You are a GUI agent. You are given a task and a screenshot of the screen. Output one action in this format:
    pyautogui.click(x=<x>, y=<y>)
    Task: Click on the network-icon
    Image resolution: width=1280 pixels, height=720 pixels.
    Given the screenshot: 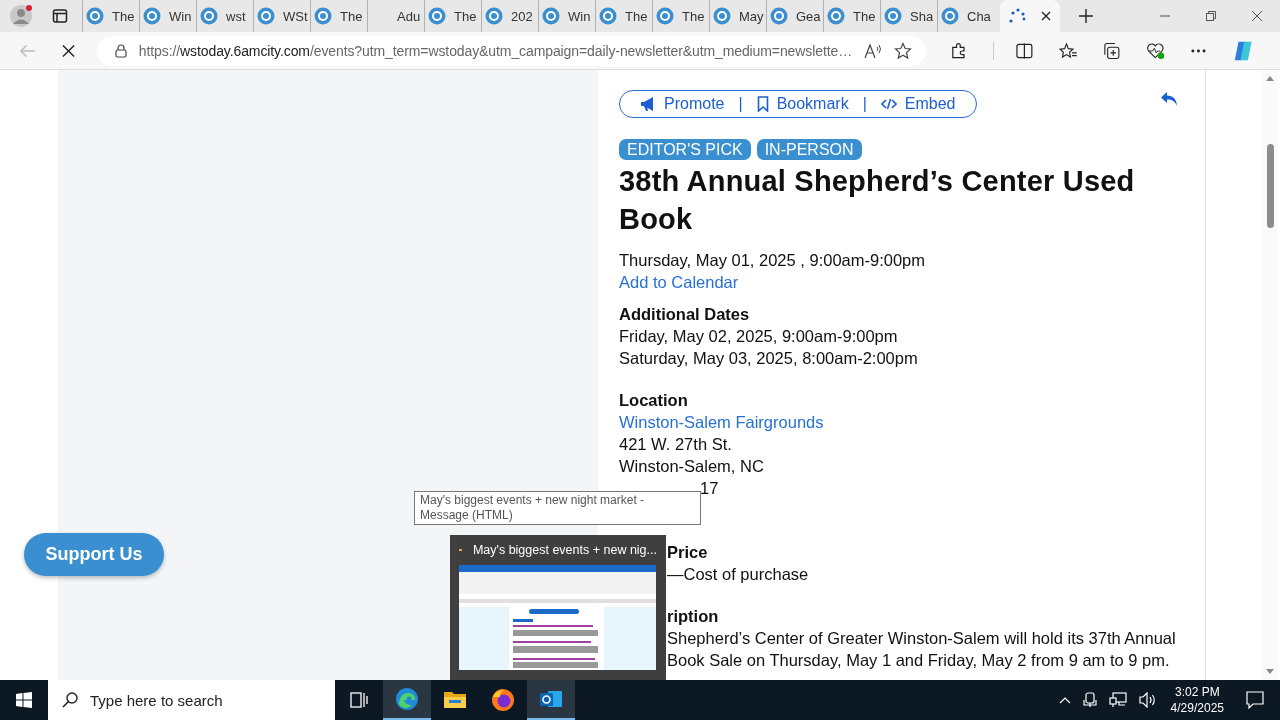 What is the action you would take?
    pyautogui.click(x=1117, y=700)
    